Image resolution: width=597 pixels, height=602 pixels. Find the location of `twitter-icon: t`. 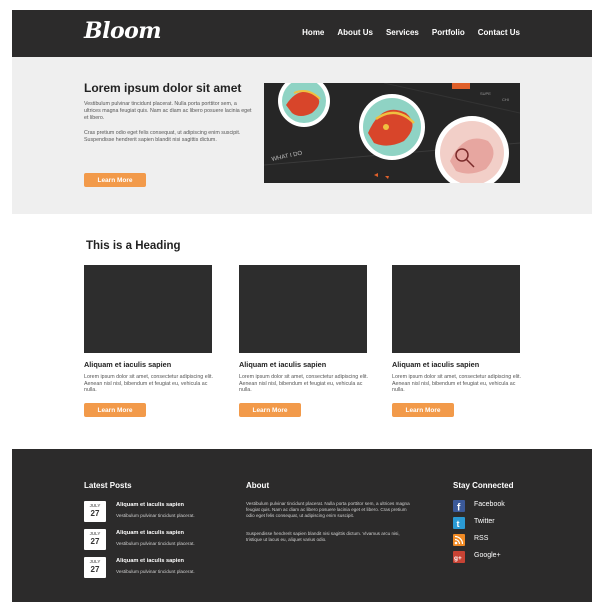

twitter-icon: t is located at coordinates (459, 523).